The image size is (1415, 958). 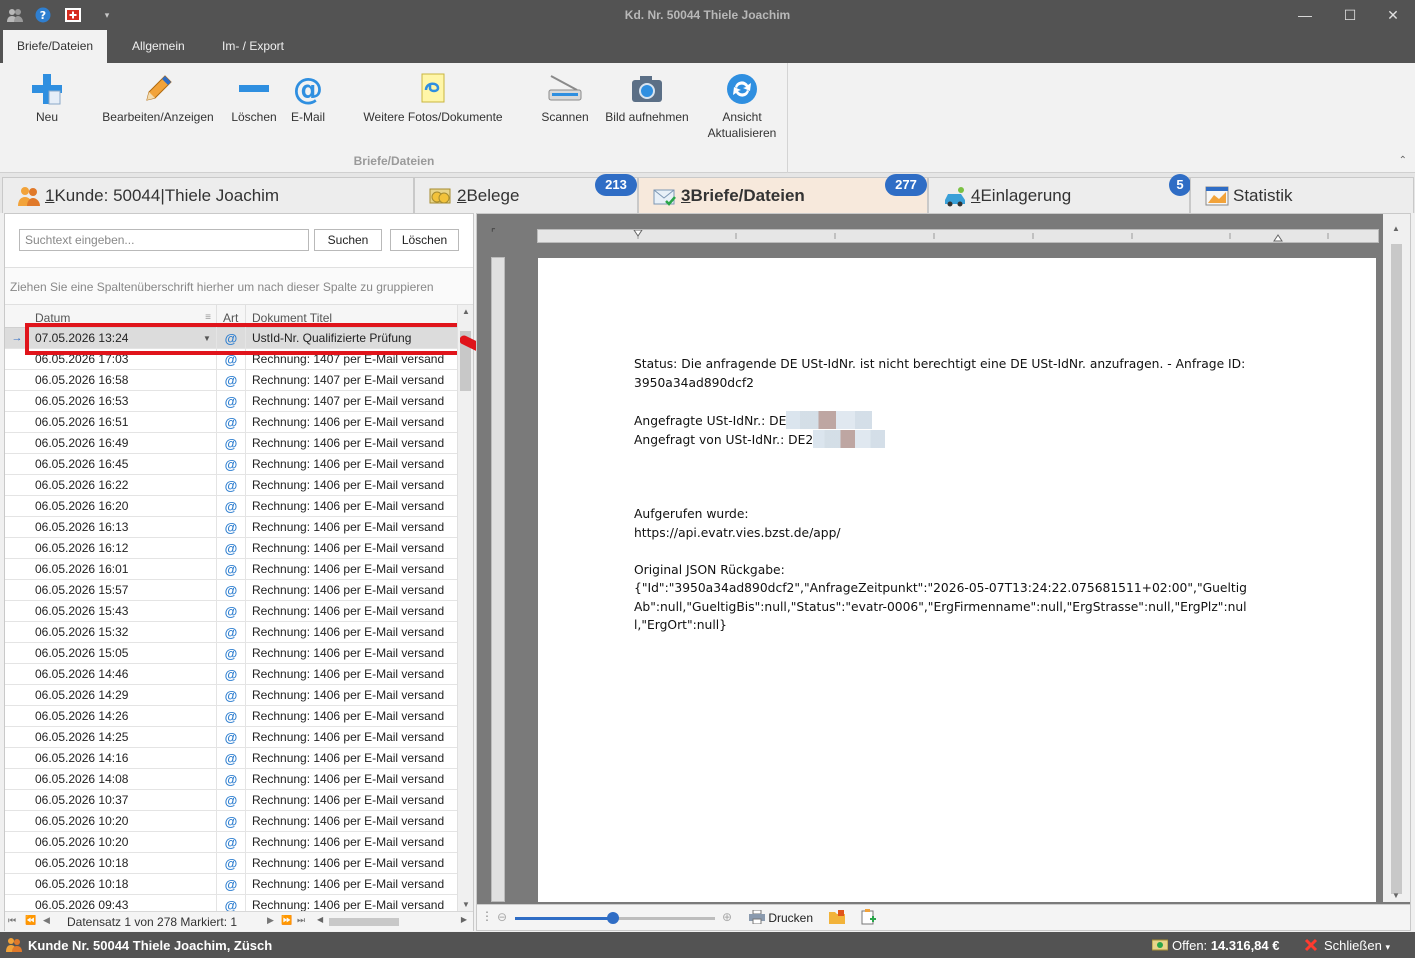 I want to click on tab-einlagerung: 4 Einlagerung 5, so click(x=1059, y=193).